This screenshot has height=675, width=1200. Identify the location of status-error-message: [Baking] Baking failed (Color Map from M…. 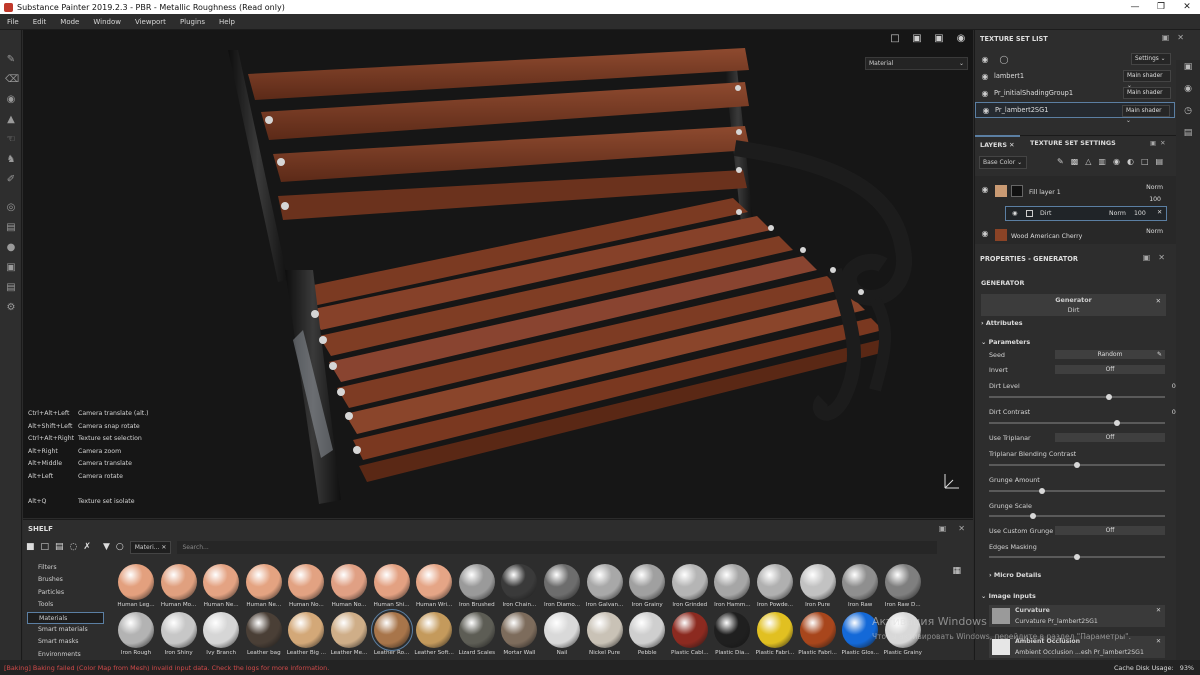
(164, 668).